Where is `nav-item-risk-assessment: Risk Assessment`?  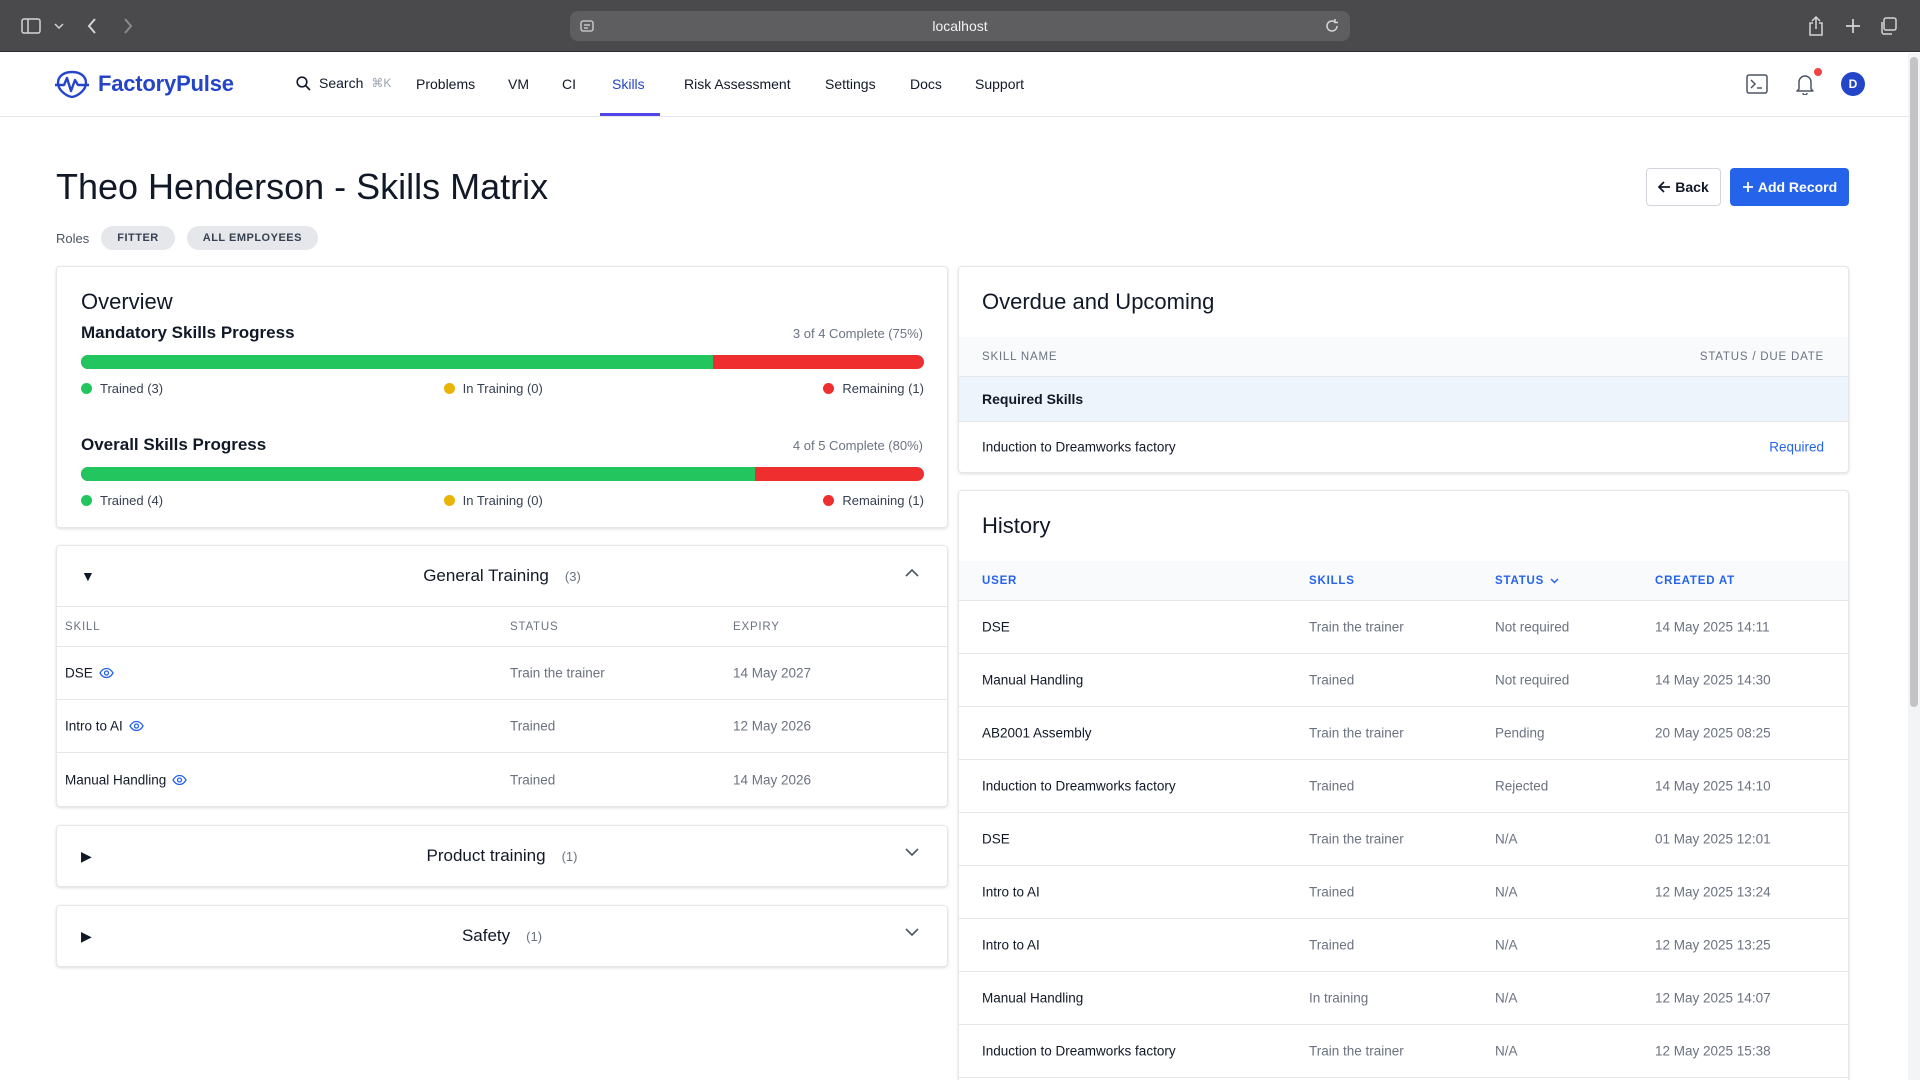 nav-item-risk-assessment: Risk Assessment is located at coordinates (737, 84).